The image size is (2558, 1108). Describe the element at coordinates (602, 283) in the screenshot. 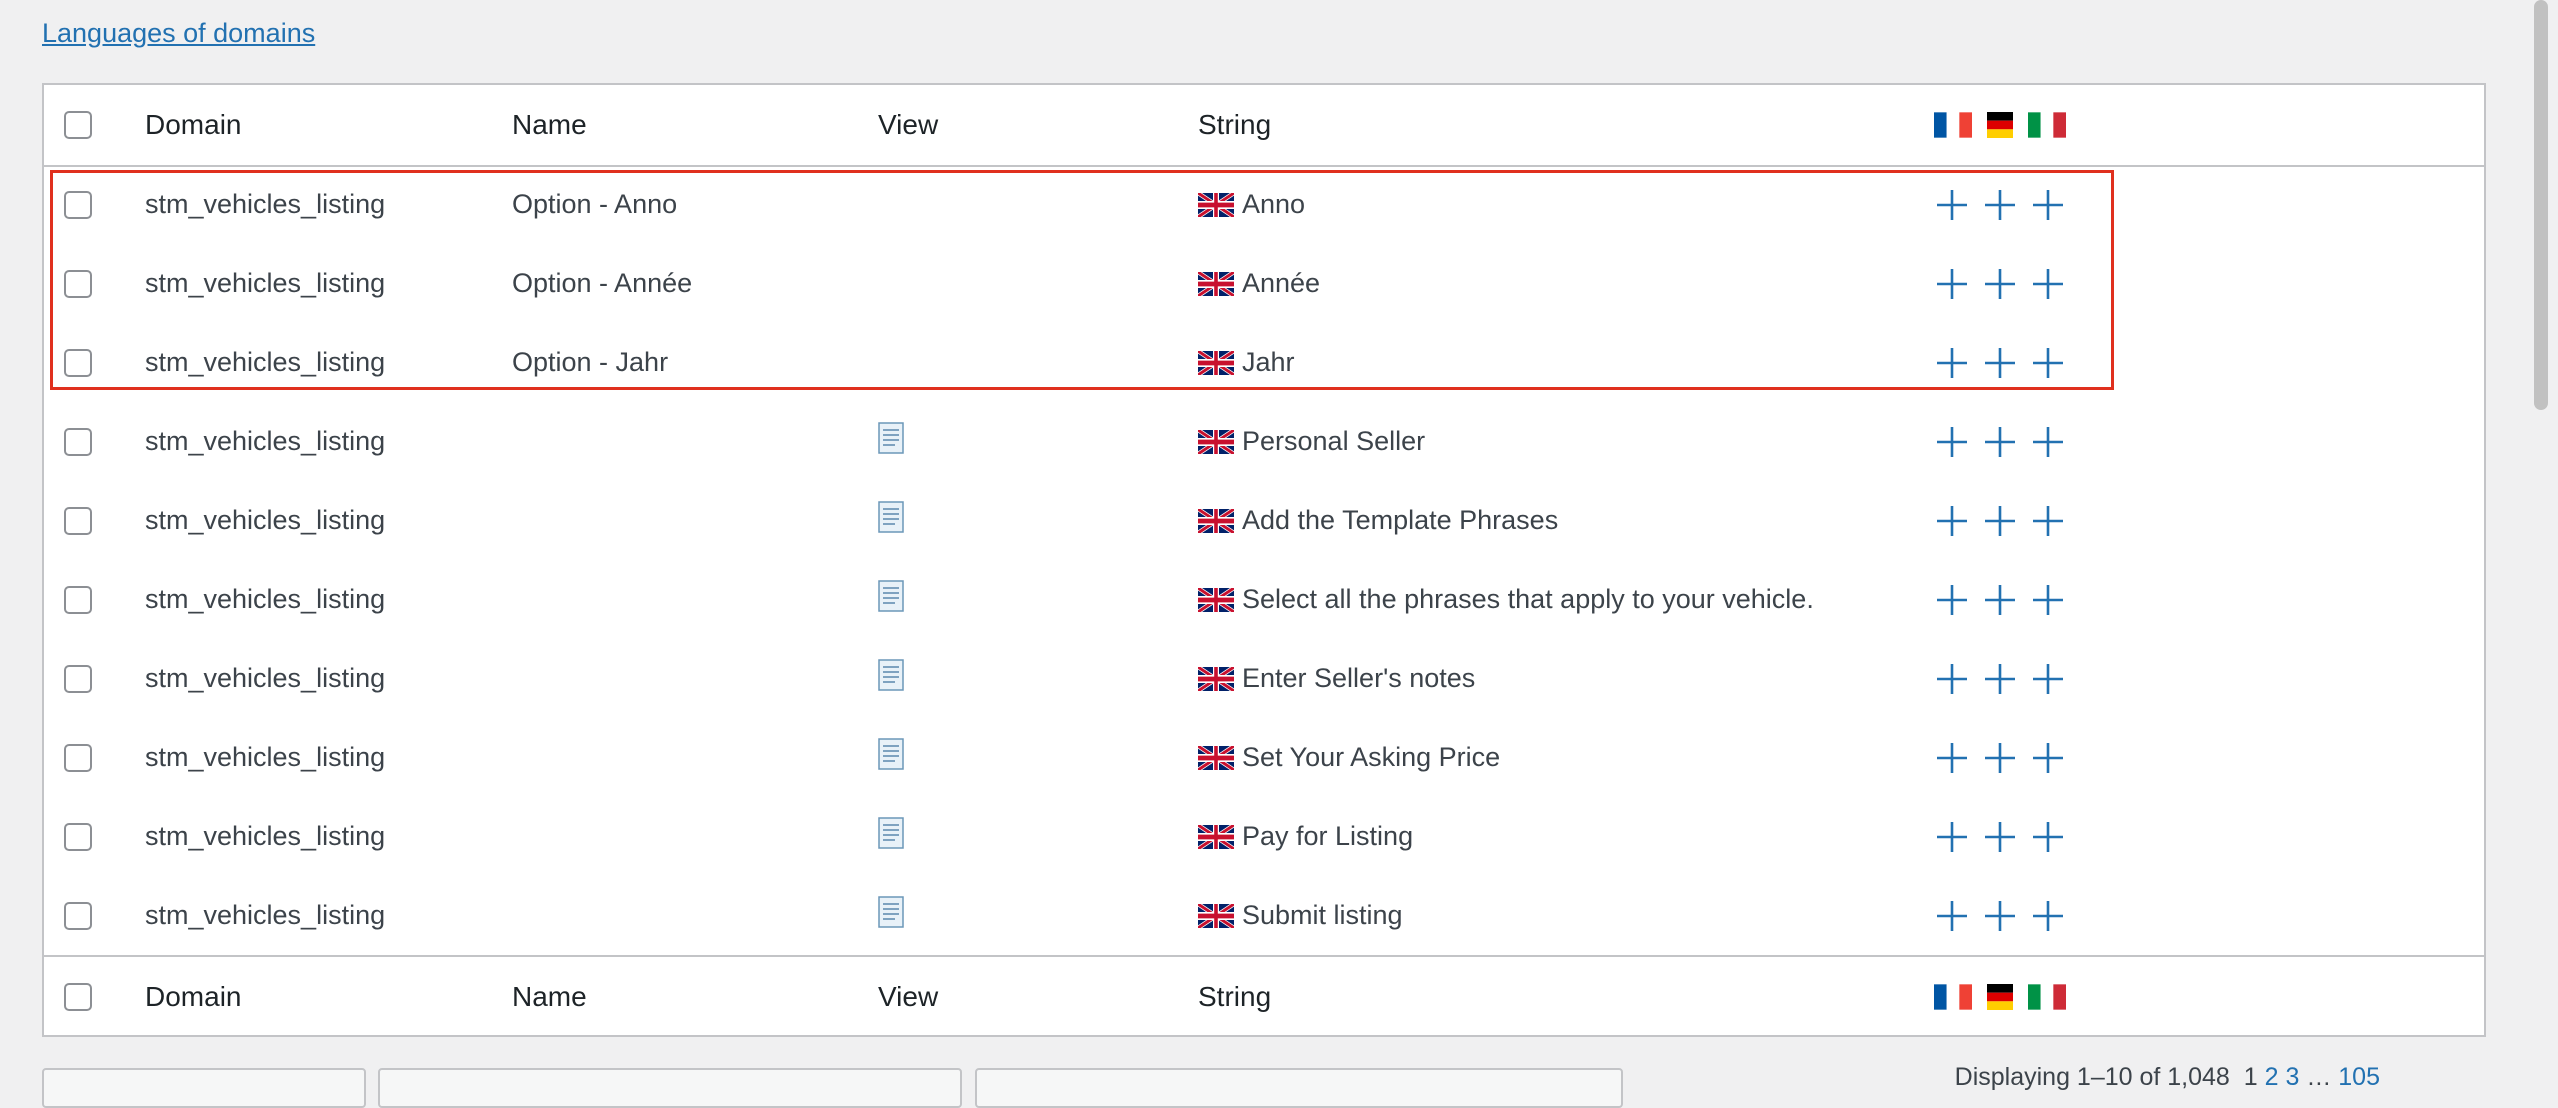

I see `row-name: Option - Année` at that location.